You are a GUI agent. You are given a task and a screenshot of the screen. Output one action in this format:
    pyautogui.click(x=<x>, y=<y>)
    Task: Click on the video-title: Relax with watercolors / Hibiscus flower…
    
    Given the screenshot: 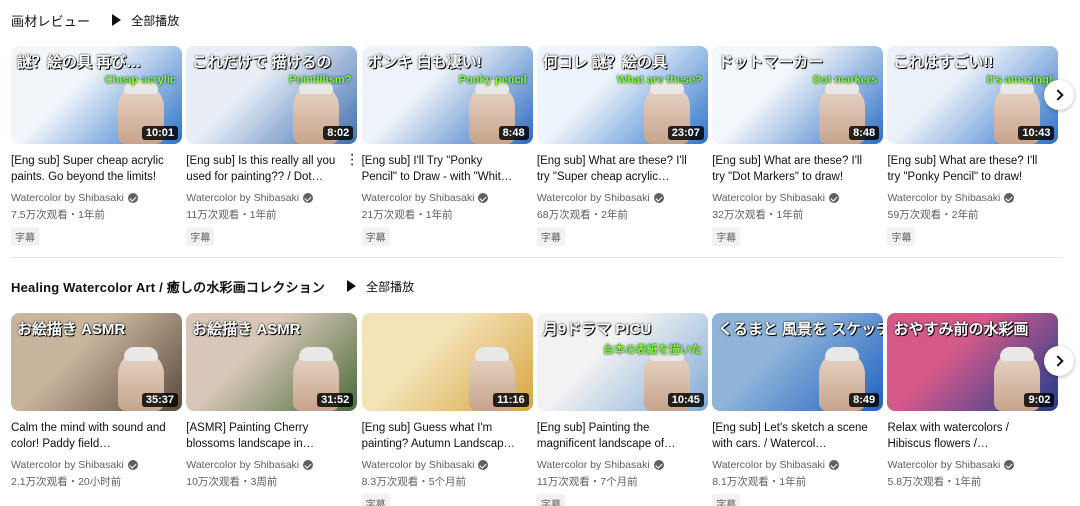 What is the action you would take?
    pyautogui.click(x=965, y=436)
    